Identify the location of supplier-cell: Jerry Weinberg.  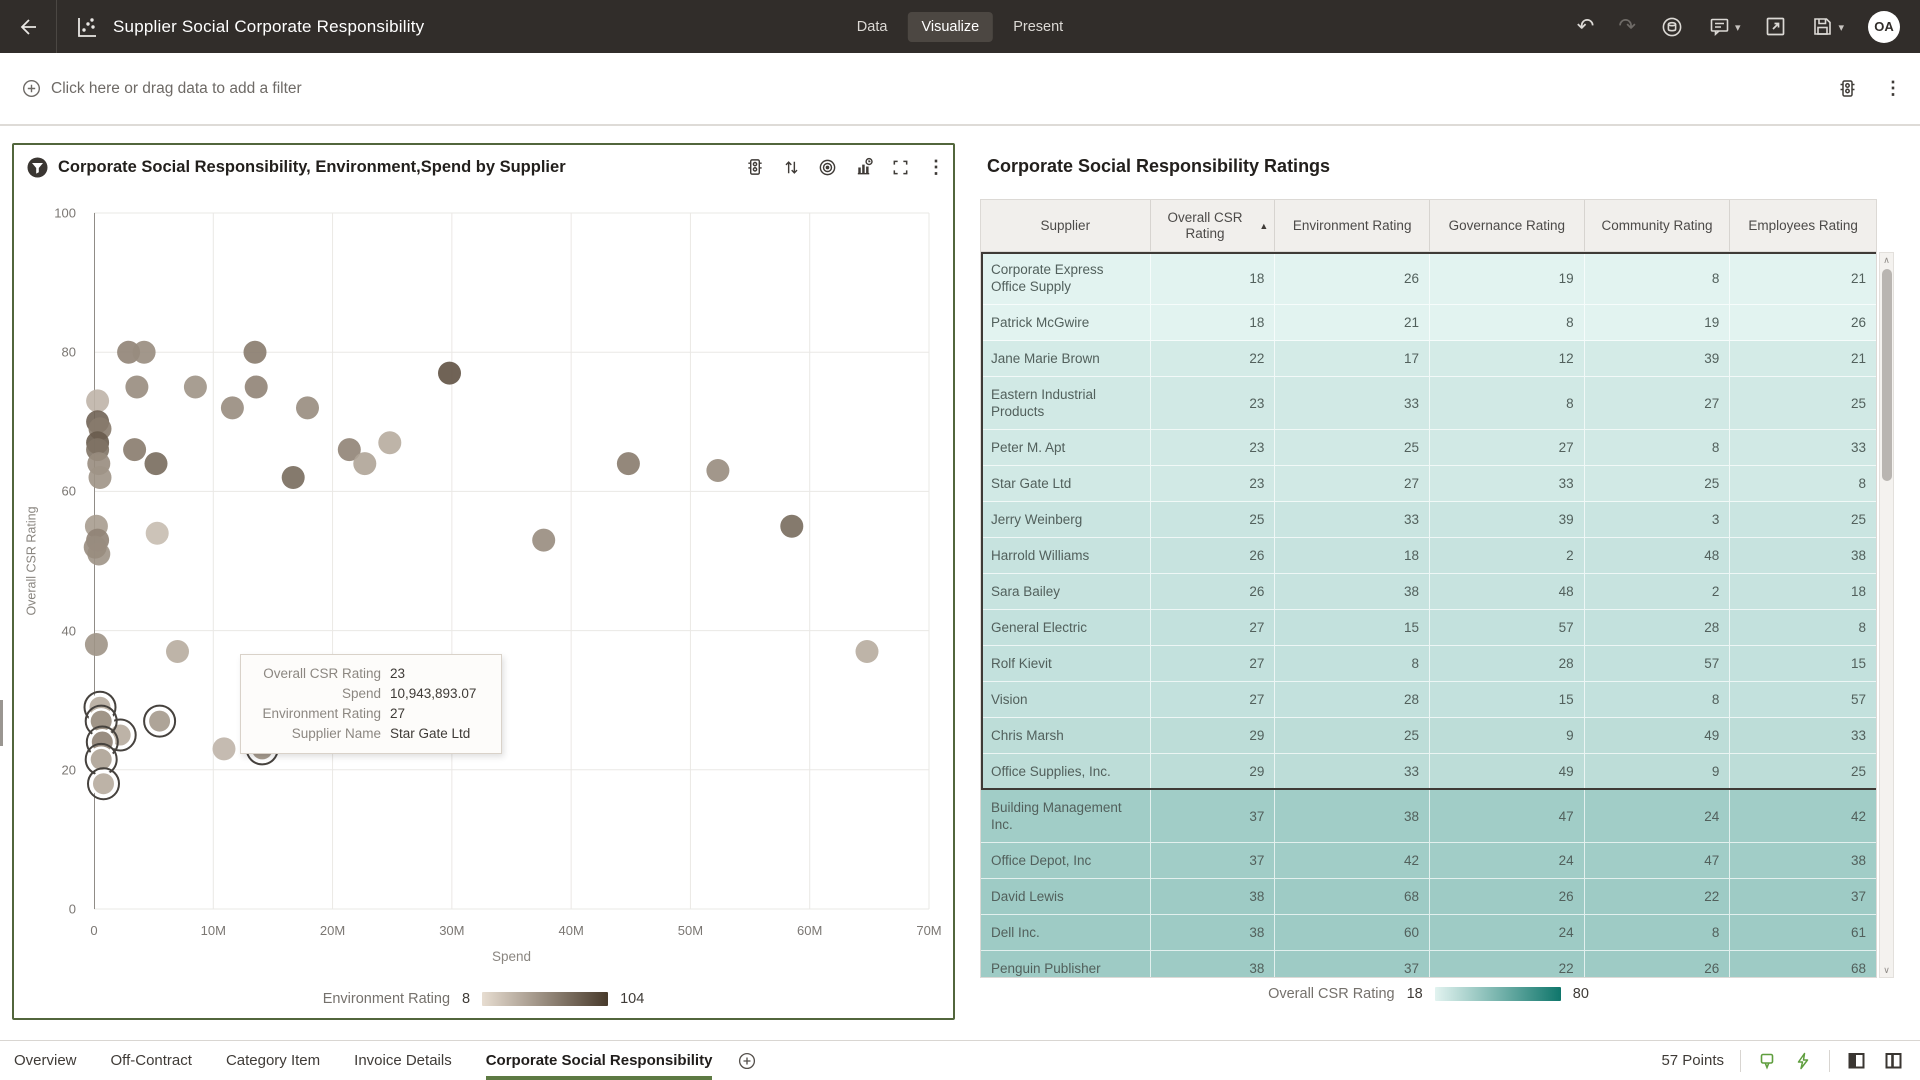
(1066, 519).